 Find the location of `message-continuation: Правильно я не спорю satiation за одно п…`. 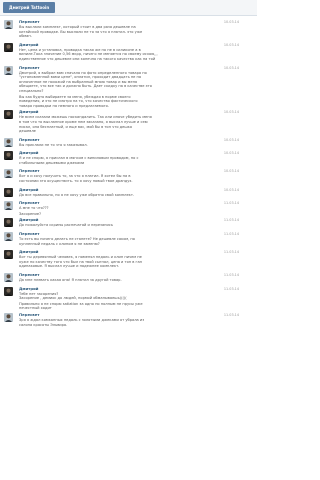

message-continuation: Правильно я не спорю satiation за одно п… is located at coordinates (128, 307).